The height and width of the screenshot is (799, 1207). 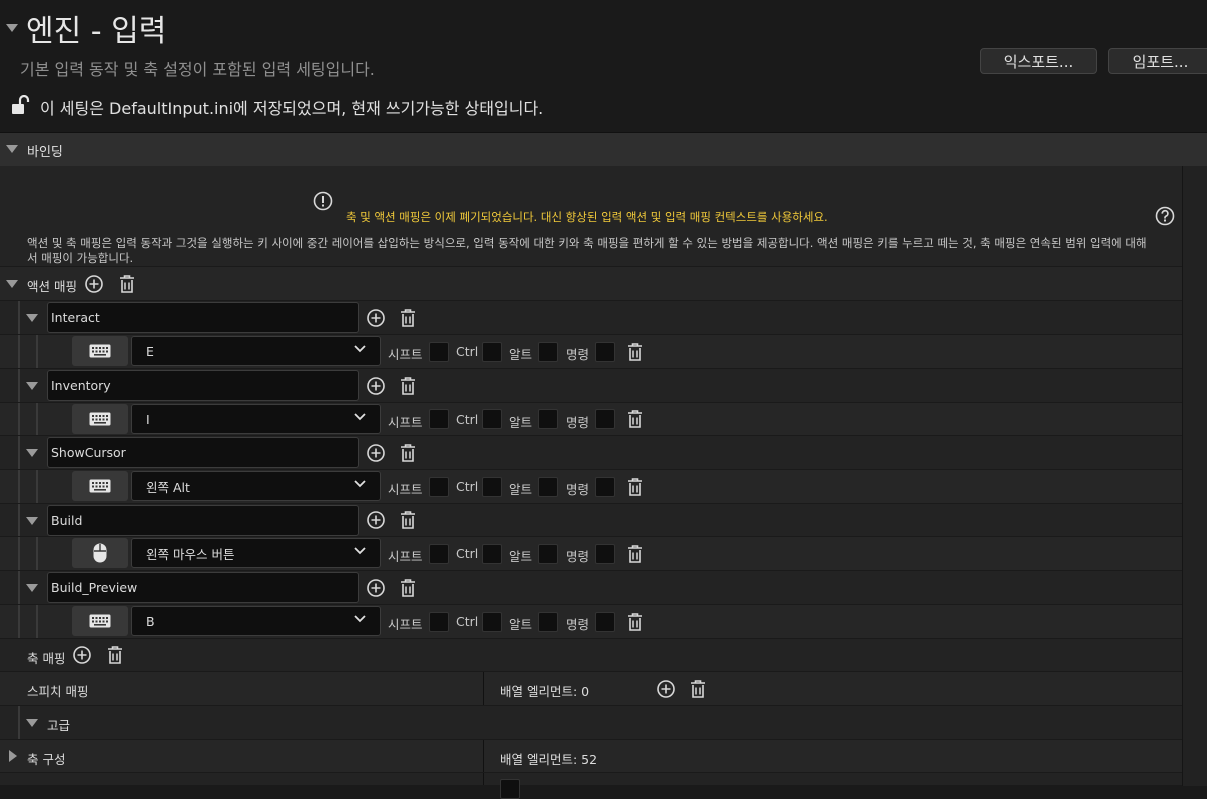 What do you see at coordinates (32, 723) in the screenshot?
I see `collapse-advanced-icon` at bounding box center [32, 723].